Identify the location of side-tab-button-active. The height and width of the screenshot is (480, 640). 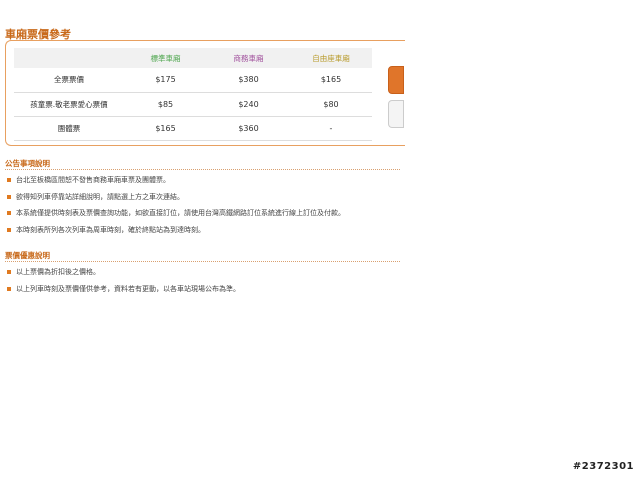
(396, 80).